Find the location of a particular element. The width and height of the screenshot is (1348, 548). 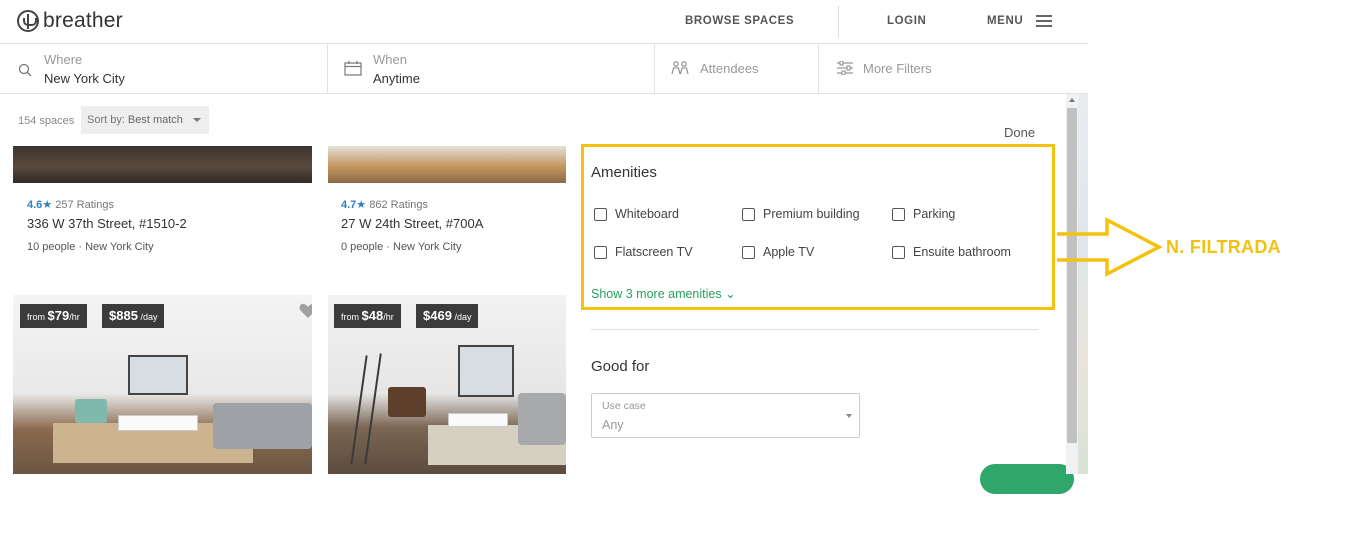

where-label: Where is located at coordinates (63, 59).